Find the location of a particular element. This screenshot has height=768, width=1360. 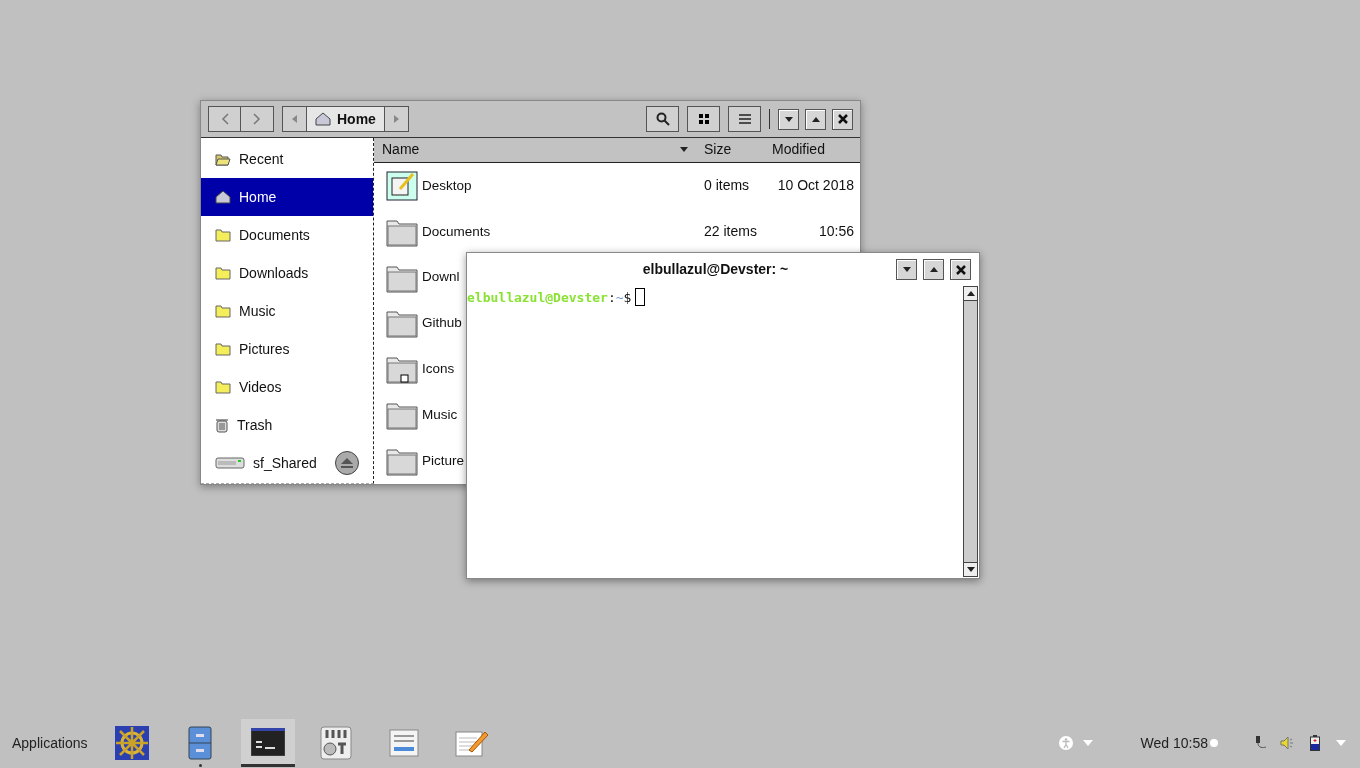

chevron-right-icon is located at coordinates (257, 119).